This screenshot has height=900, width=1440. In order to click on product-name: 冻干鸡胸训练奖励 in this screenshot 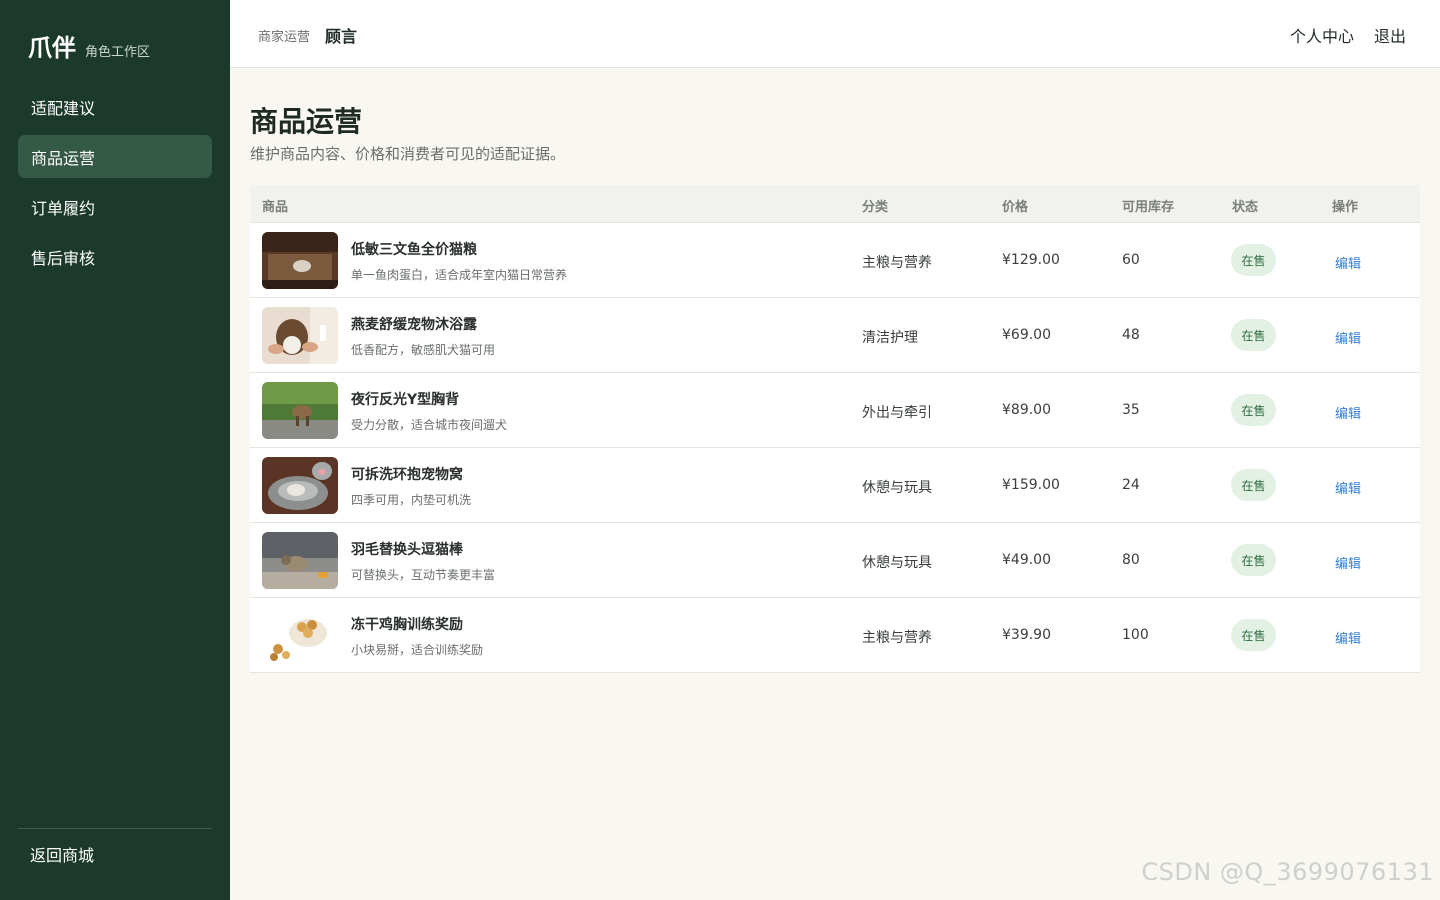, I will do `click(407, 625)`.